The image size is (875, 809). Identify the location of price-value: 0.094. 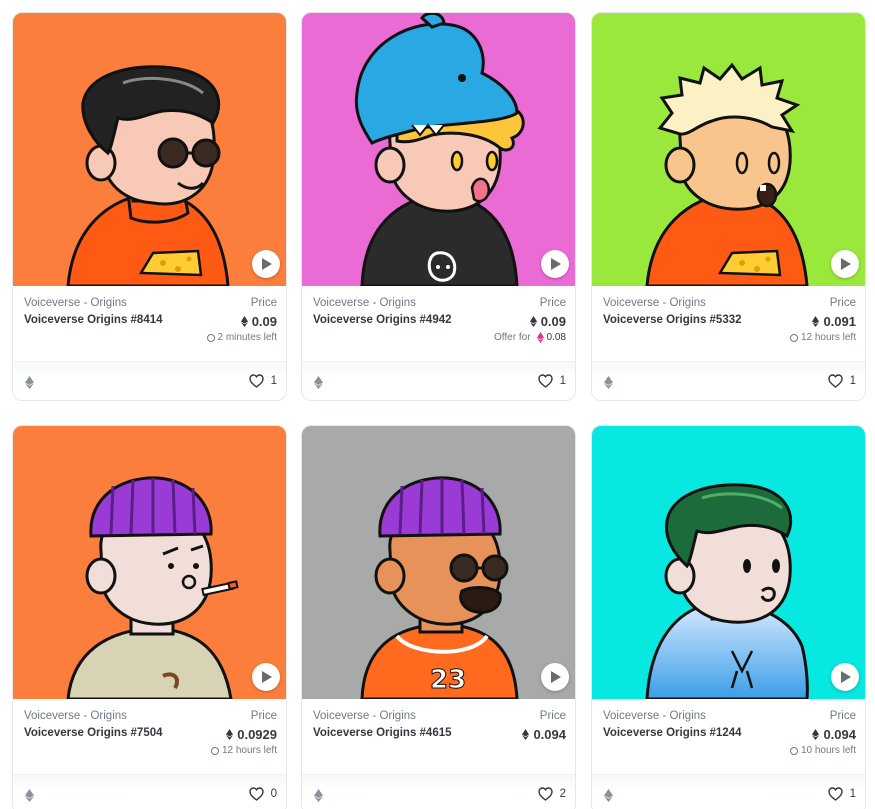
(834, 734).